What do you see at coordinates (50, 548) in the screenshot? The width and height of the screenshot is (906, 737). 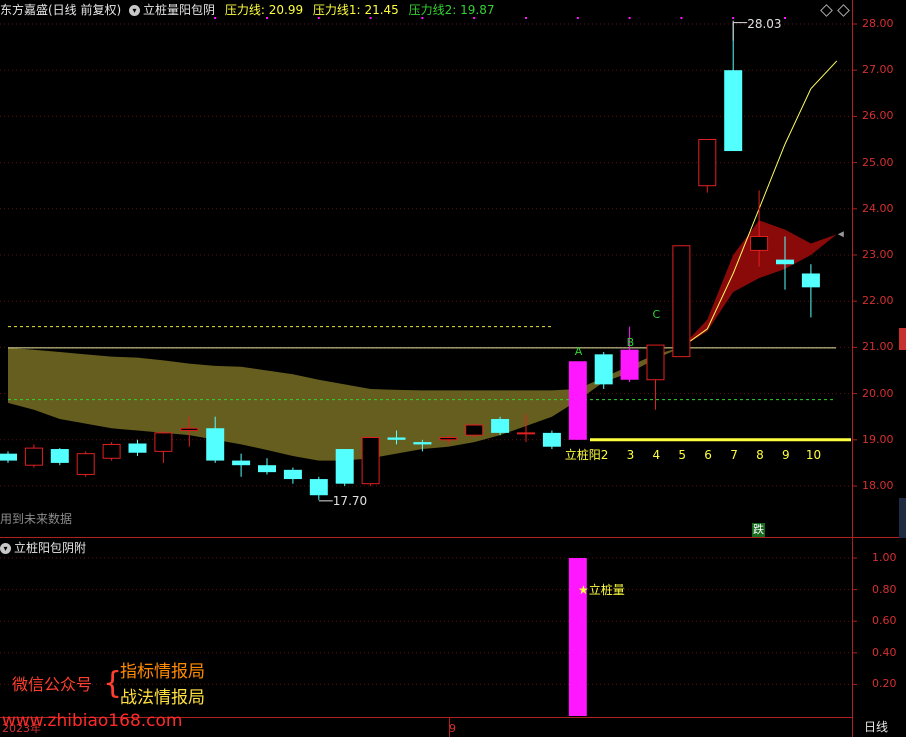 I see `sub-indicator-name: 立桩阳包阴附` at bounding box center [50, 548].